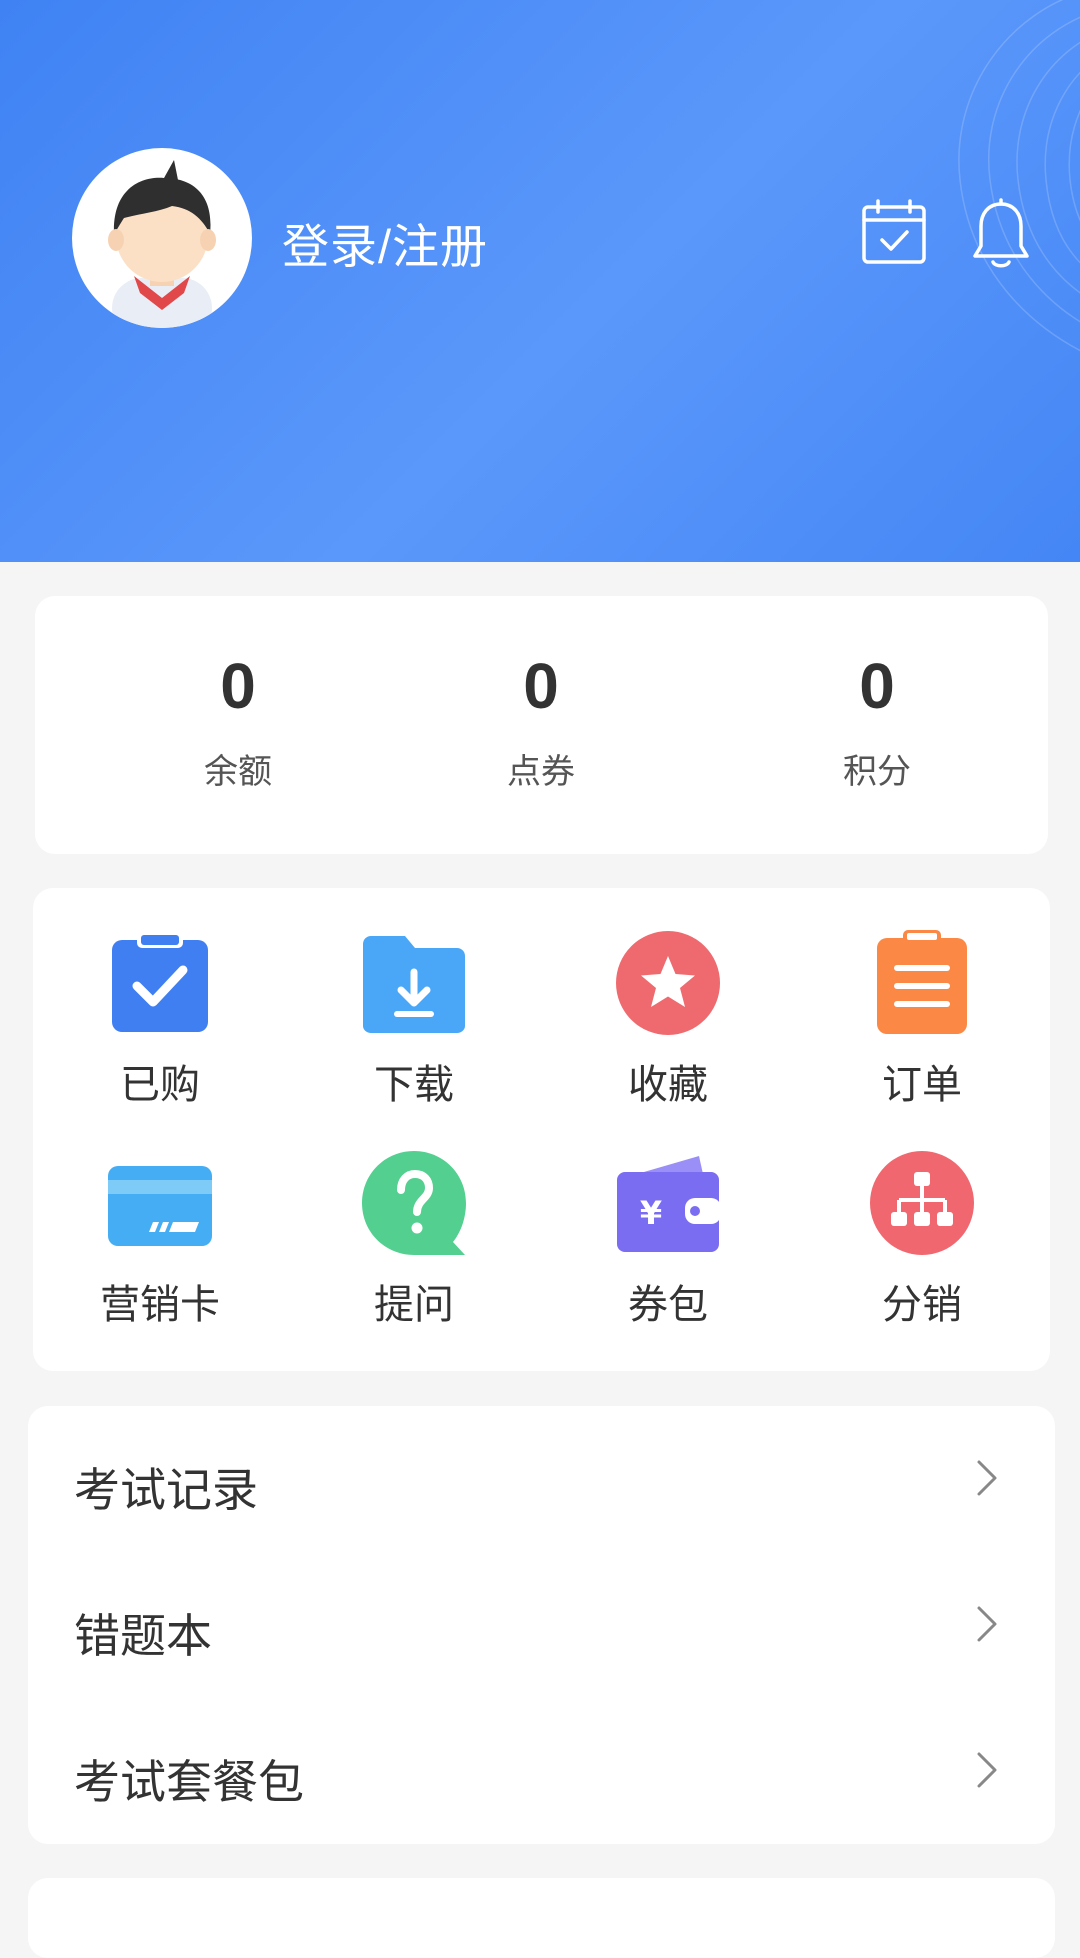 The image size is (1080, 1958). I want to click on grid-item-orders: 订单, so click(922, 1020).